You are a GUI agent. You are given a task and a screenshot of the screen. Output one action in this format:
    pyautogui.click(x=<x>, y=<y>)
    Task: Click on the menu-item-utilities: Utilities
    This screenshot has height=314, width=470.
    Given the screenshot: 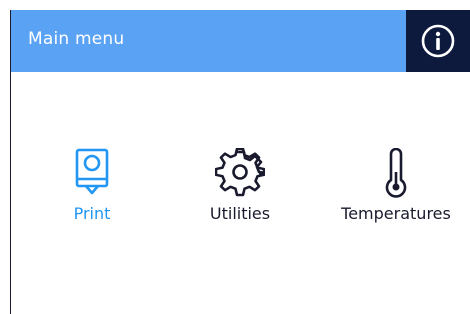 What is the action you would take?
    pyautogui.click(x=240, y=185)
    